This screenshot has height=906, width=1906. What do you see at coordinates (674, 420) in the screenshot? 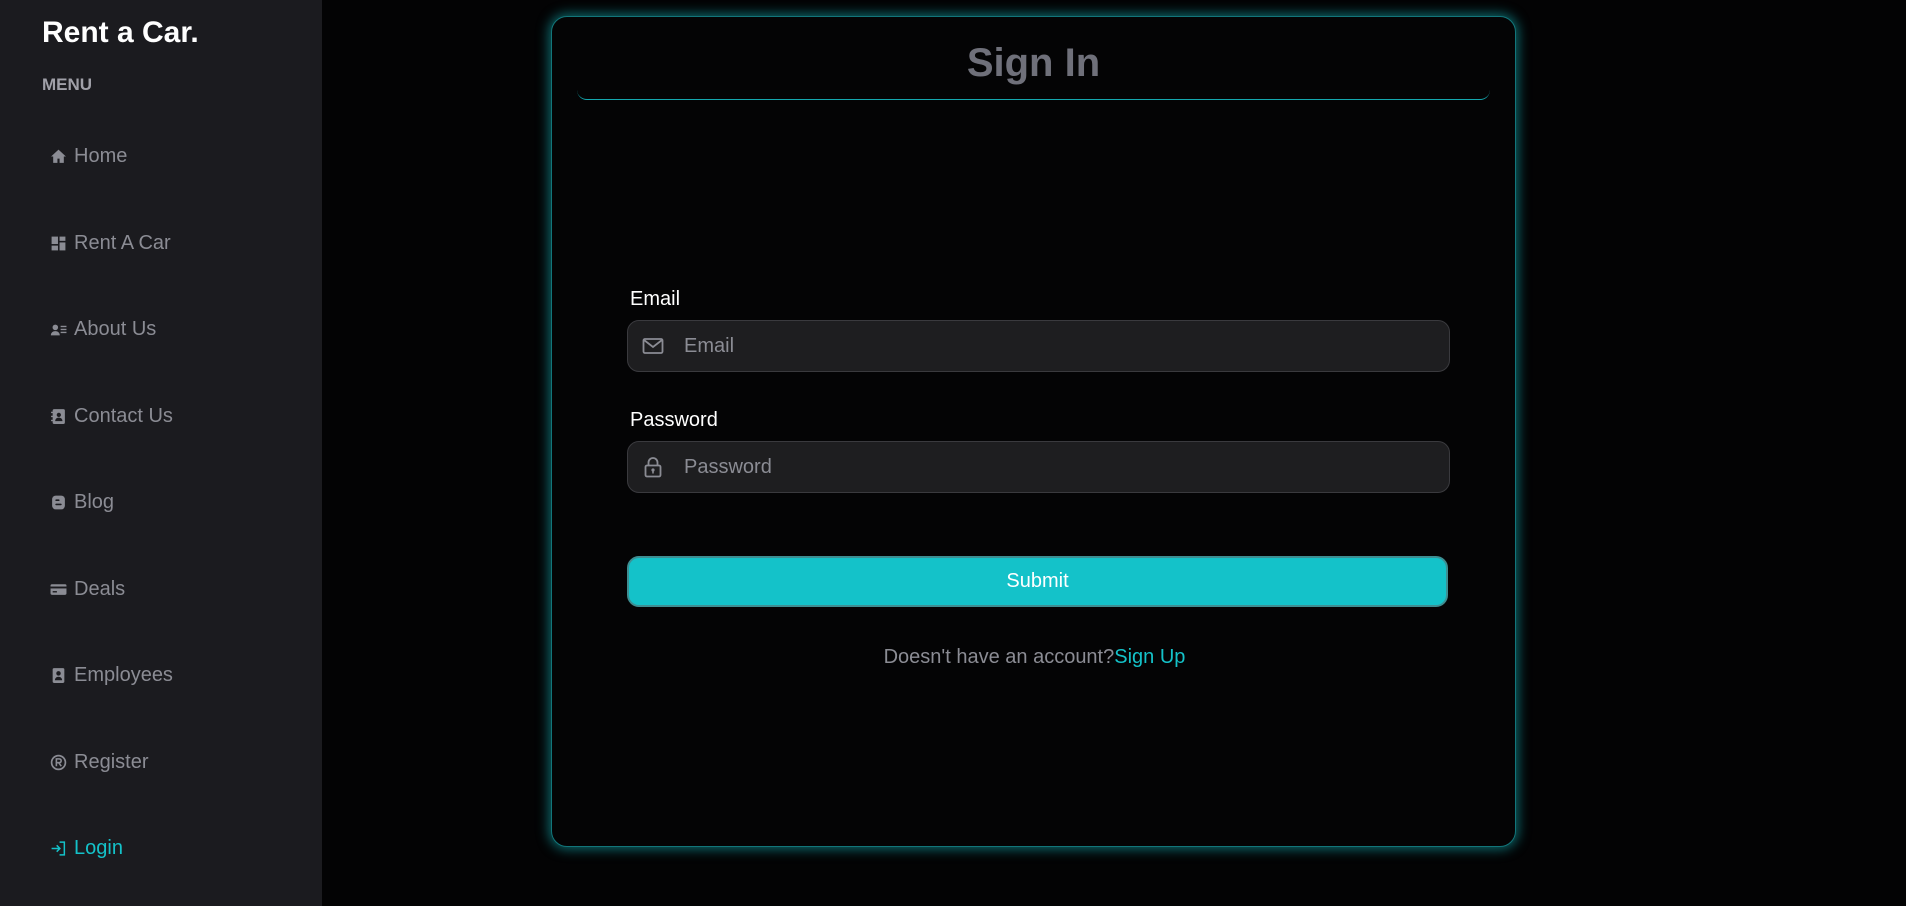
I see `password-label: Password` at bounding box center [674, 420].